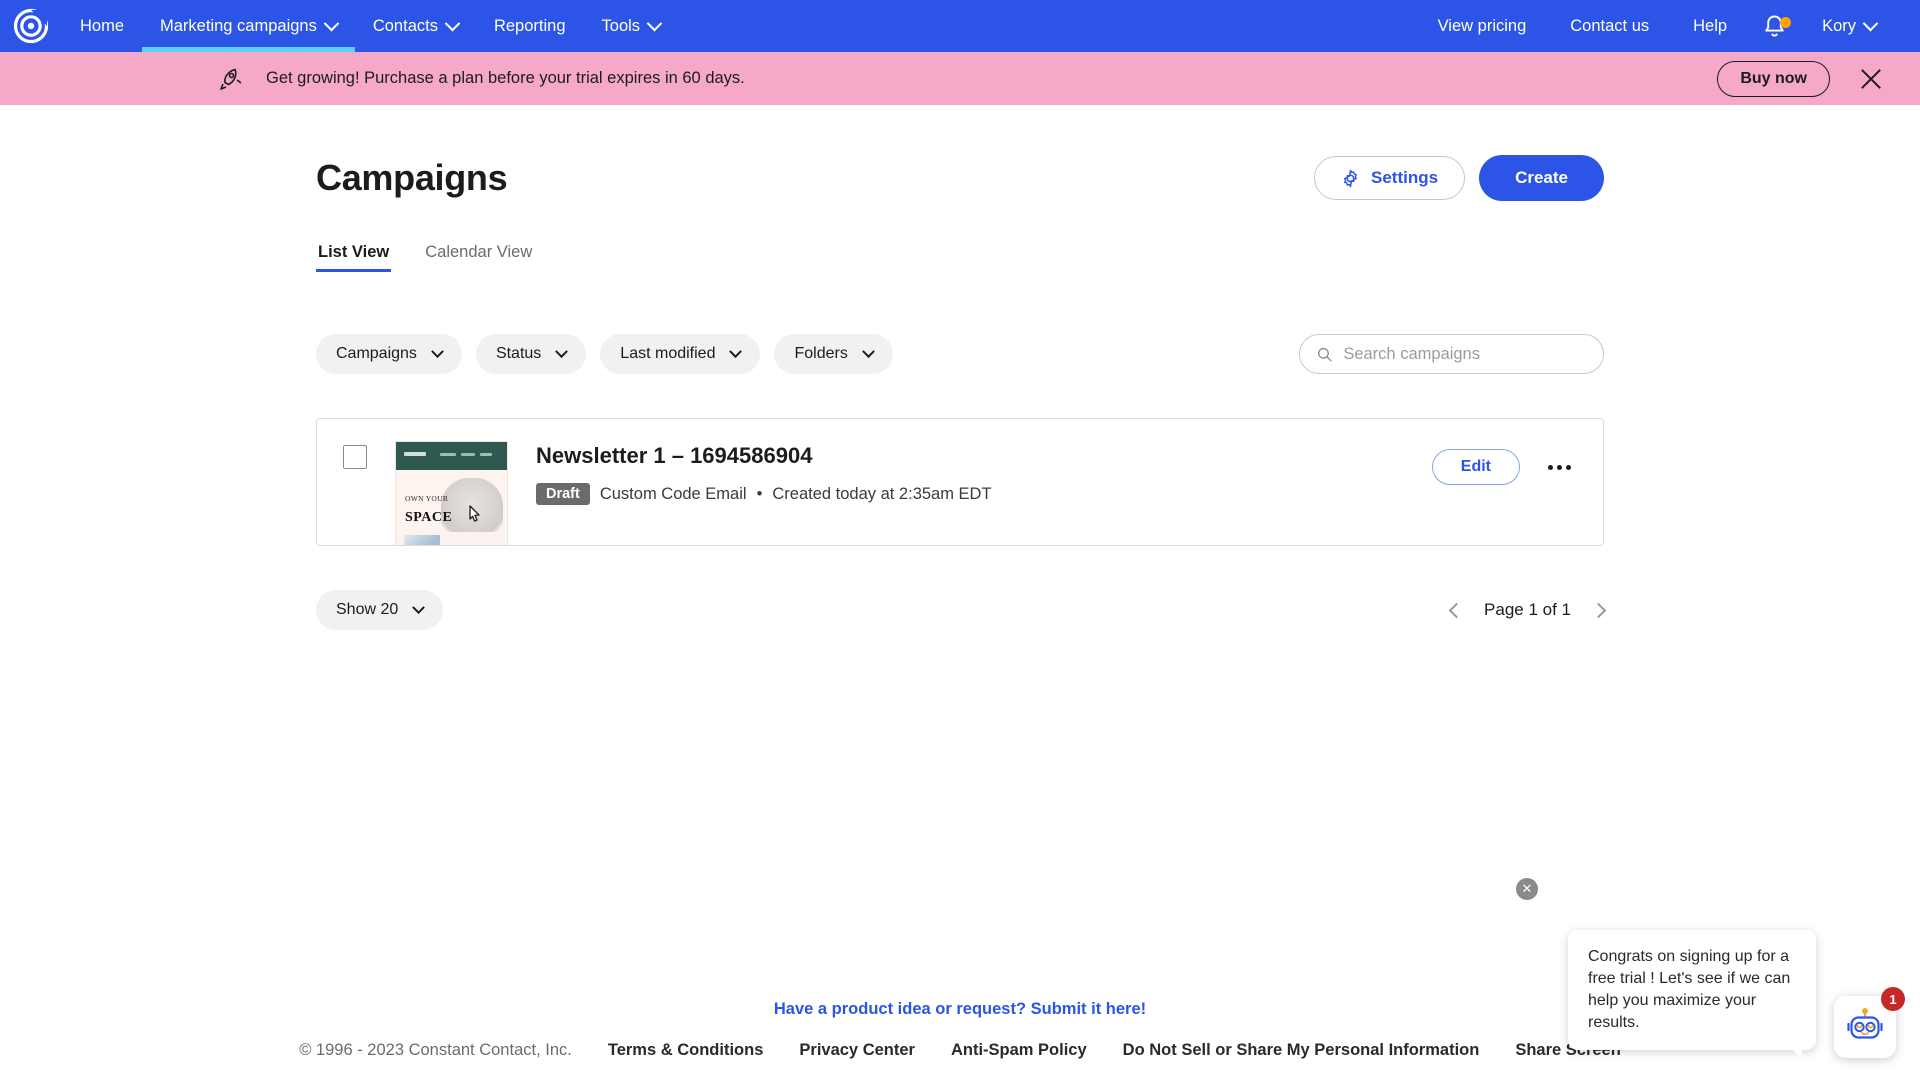  I want to click on nav-secondary-links: View pricing Contact us Help Kory, so click(1668, 26).